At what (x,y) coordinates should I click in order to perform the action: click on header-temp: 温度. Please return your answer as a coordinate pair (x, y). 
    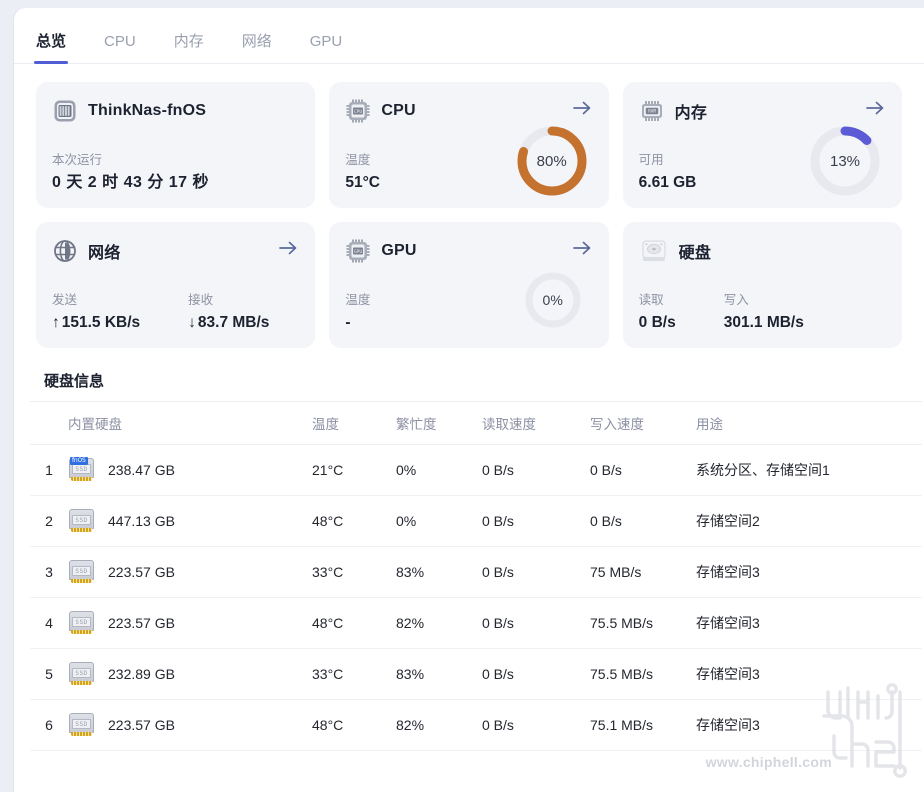
    Looking at the image, I should click on (354, 423).